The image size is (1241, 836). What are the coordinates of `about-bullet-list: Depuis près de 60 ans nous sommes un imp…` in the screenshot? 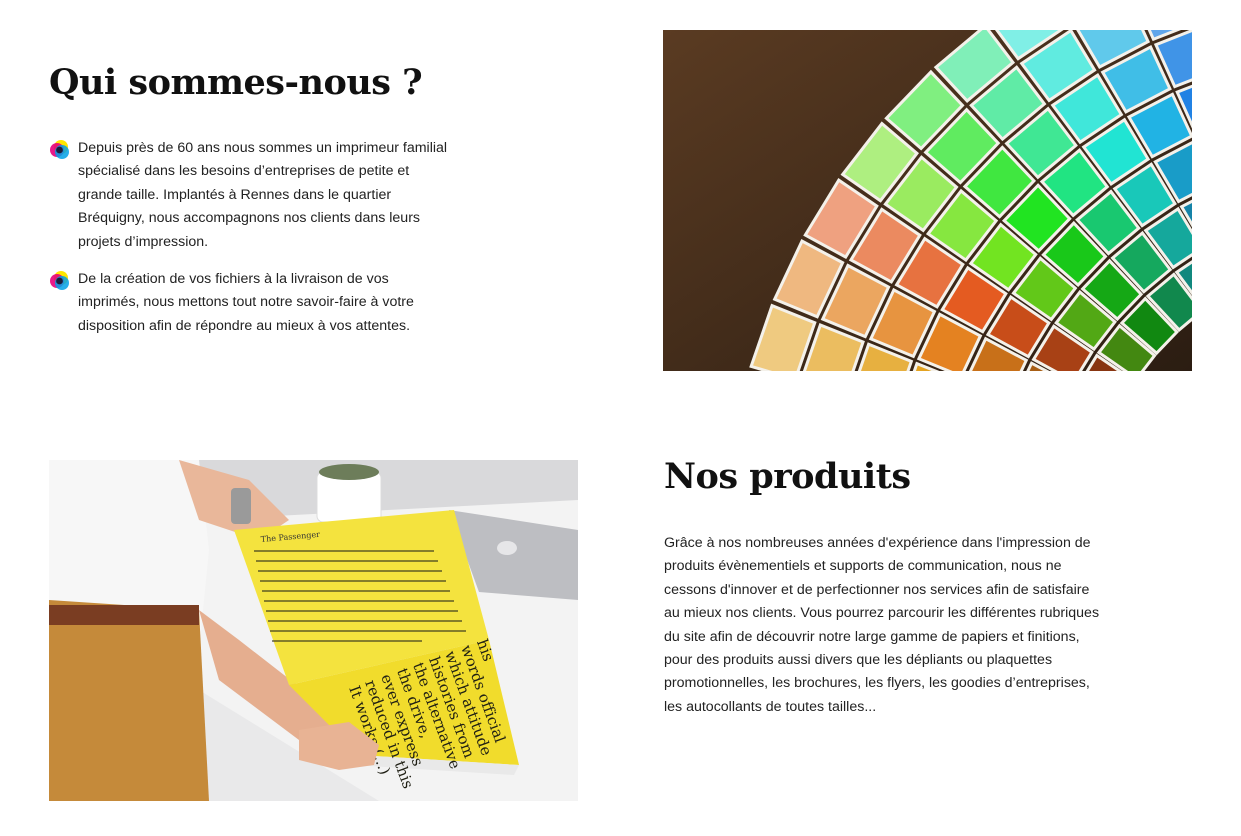 It's located at (249, 244).